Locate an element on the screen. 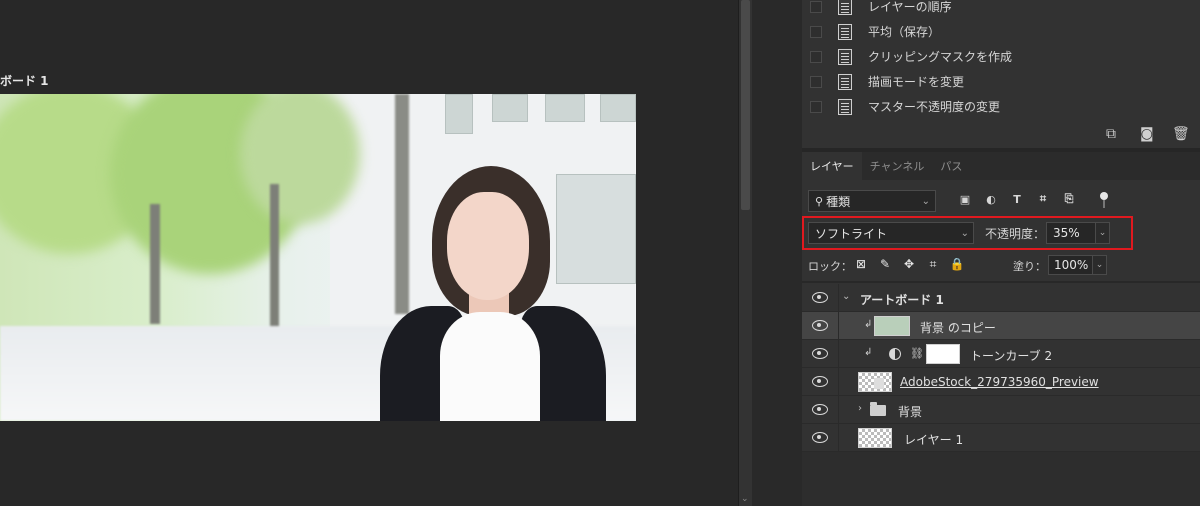  layer-name: 背景 is located at coordinates (910, 412).